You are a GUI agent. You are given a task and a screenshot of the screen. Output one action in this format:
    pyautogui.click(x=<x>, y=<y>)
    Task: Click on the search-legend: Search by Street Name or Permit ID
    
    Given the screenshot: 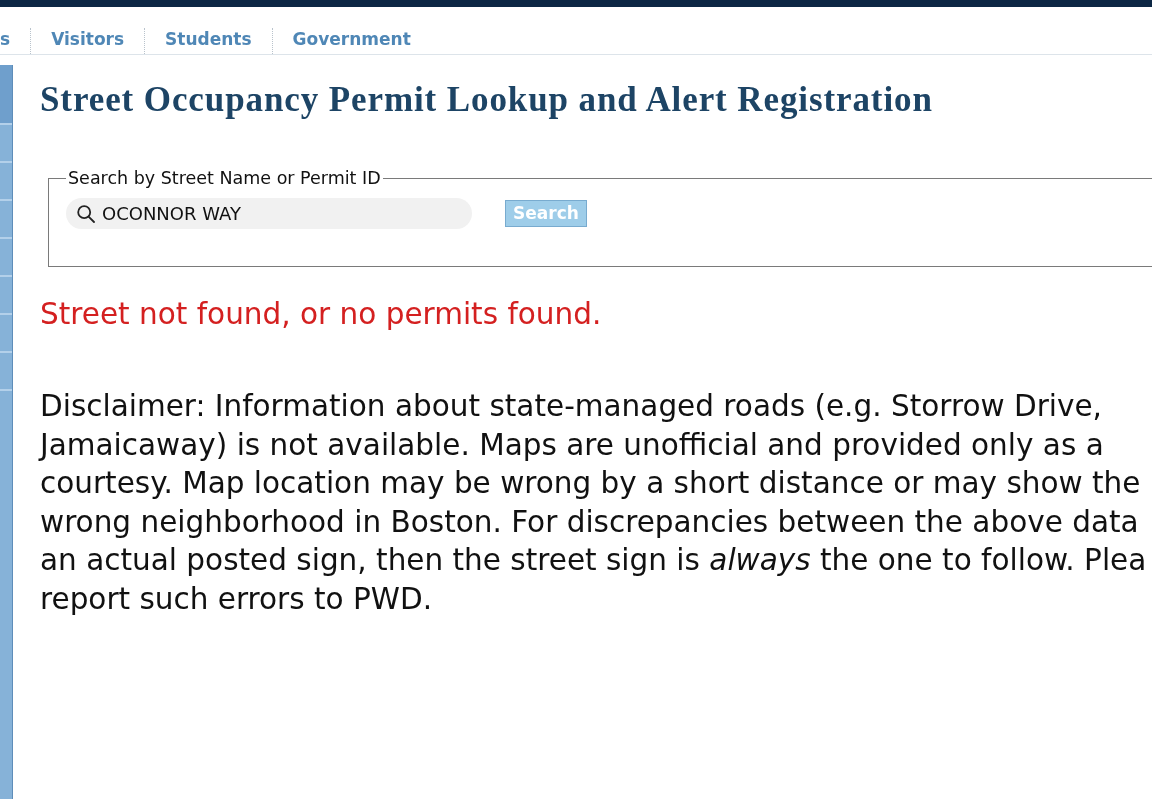 What is the action you would take?
    pyautogui.click(x=224, y=178)
    